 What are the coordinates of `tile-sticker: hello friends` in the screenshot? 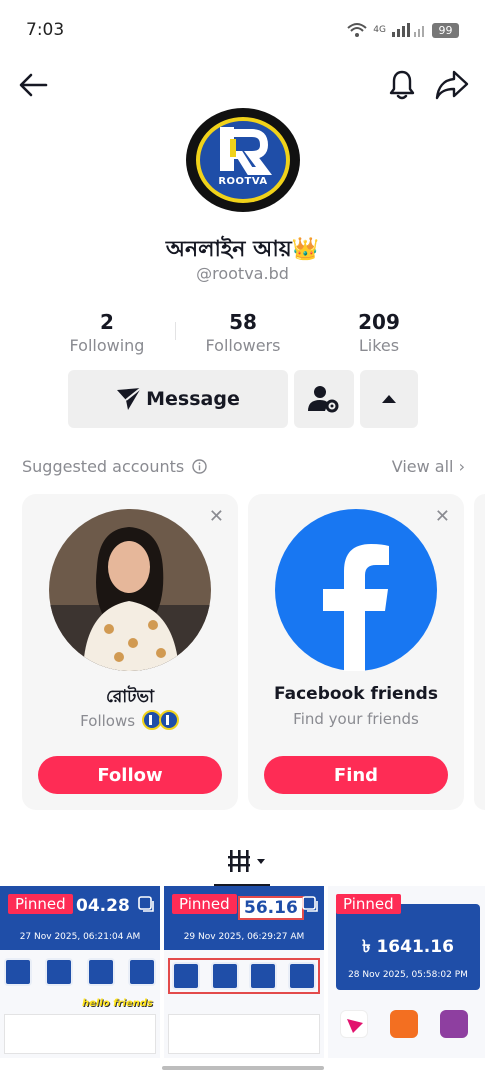 It's located at (117, 1003).